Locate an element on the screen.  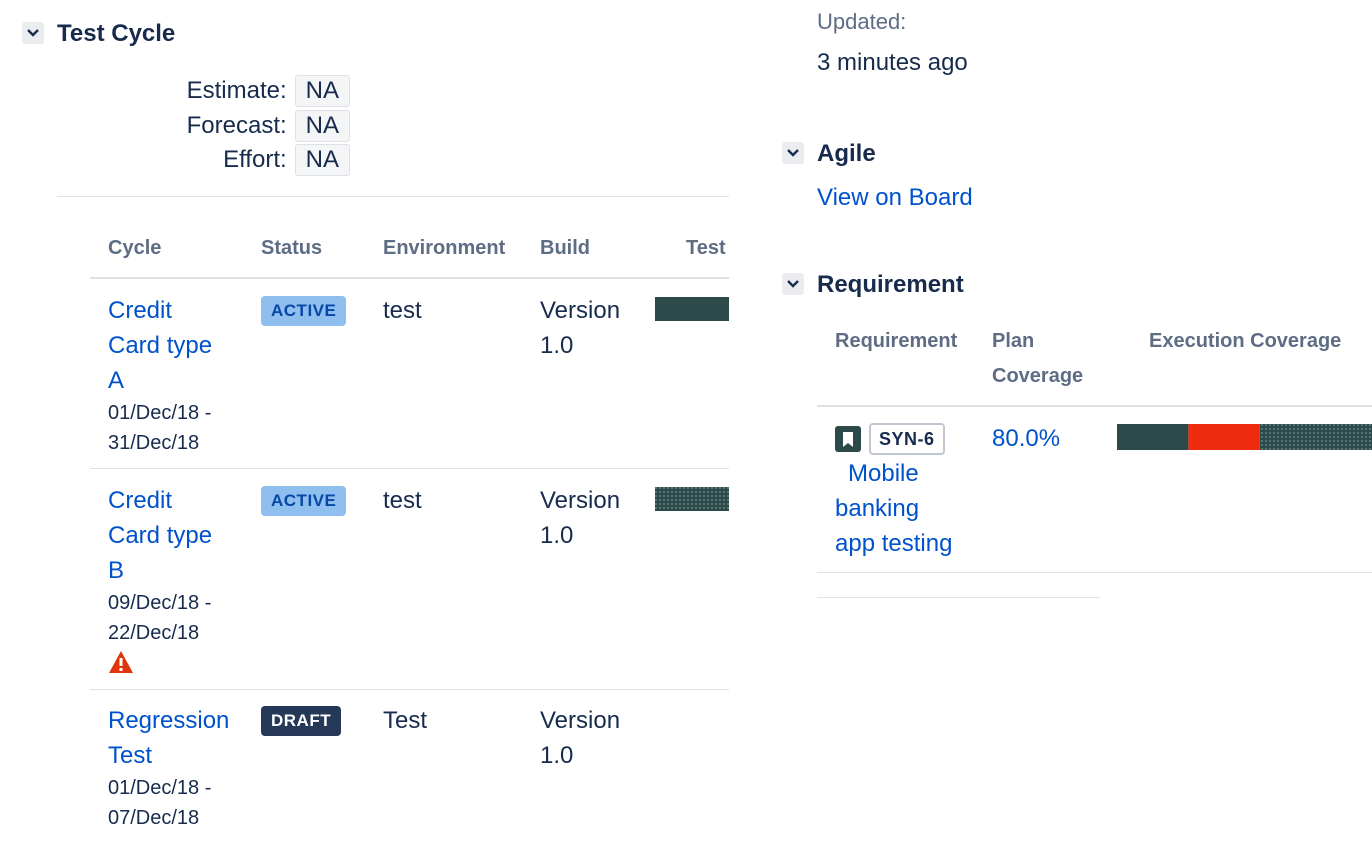
requirement-key-badge: SYN-6 is located at coordinates (907, 439).